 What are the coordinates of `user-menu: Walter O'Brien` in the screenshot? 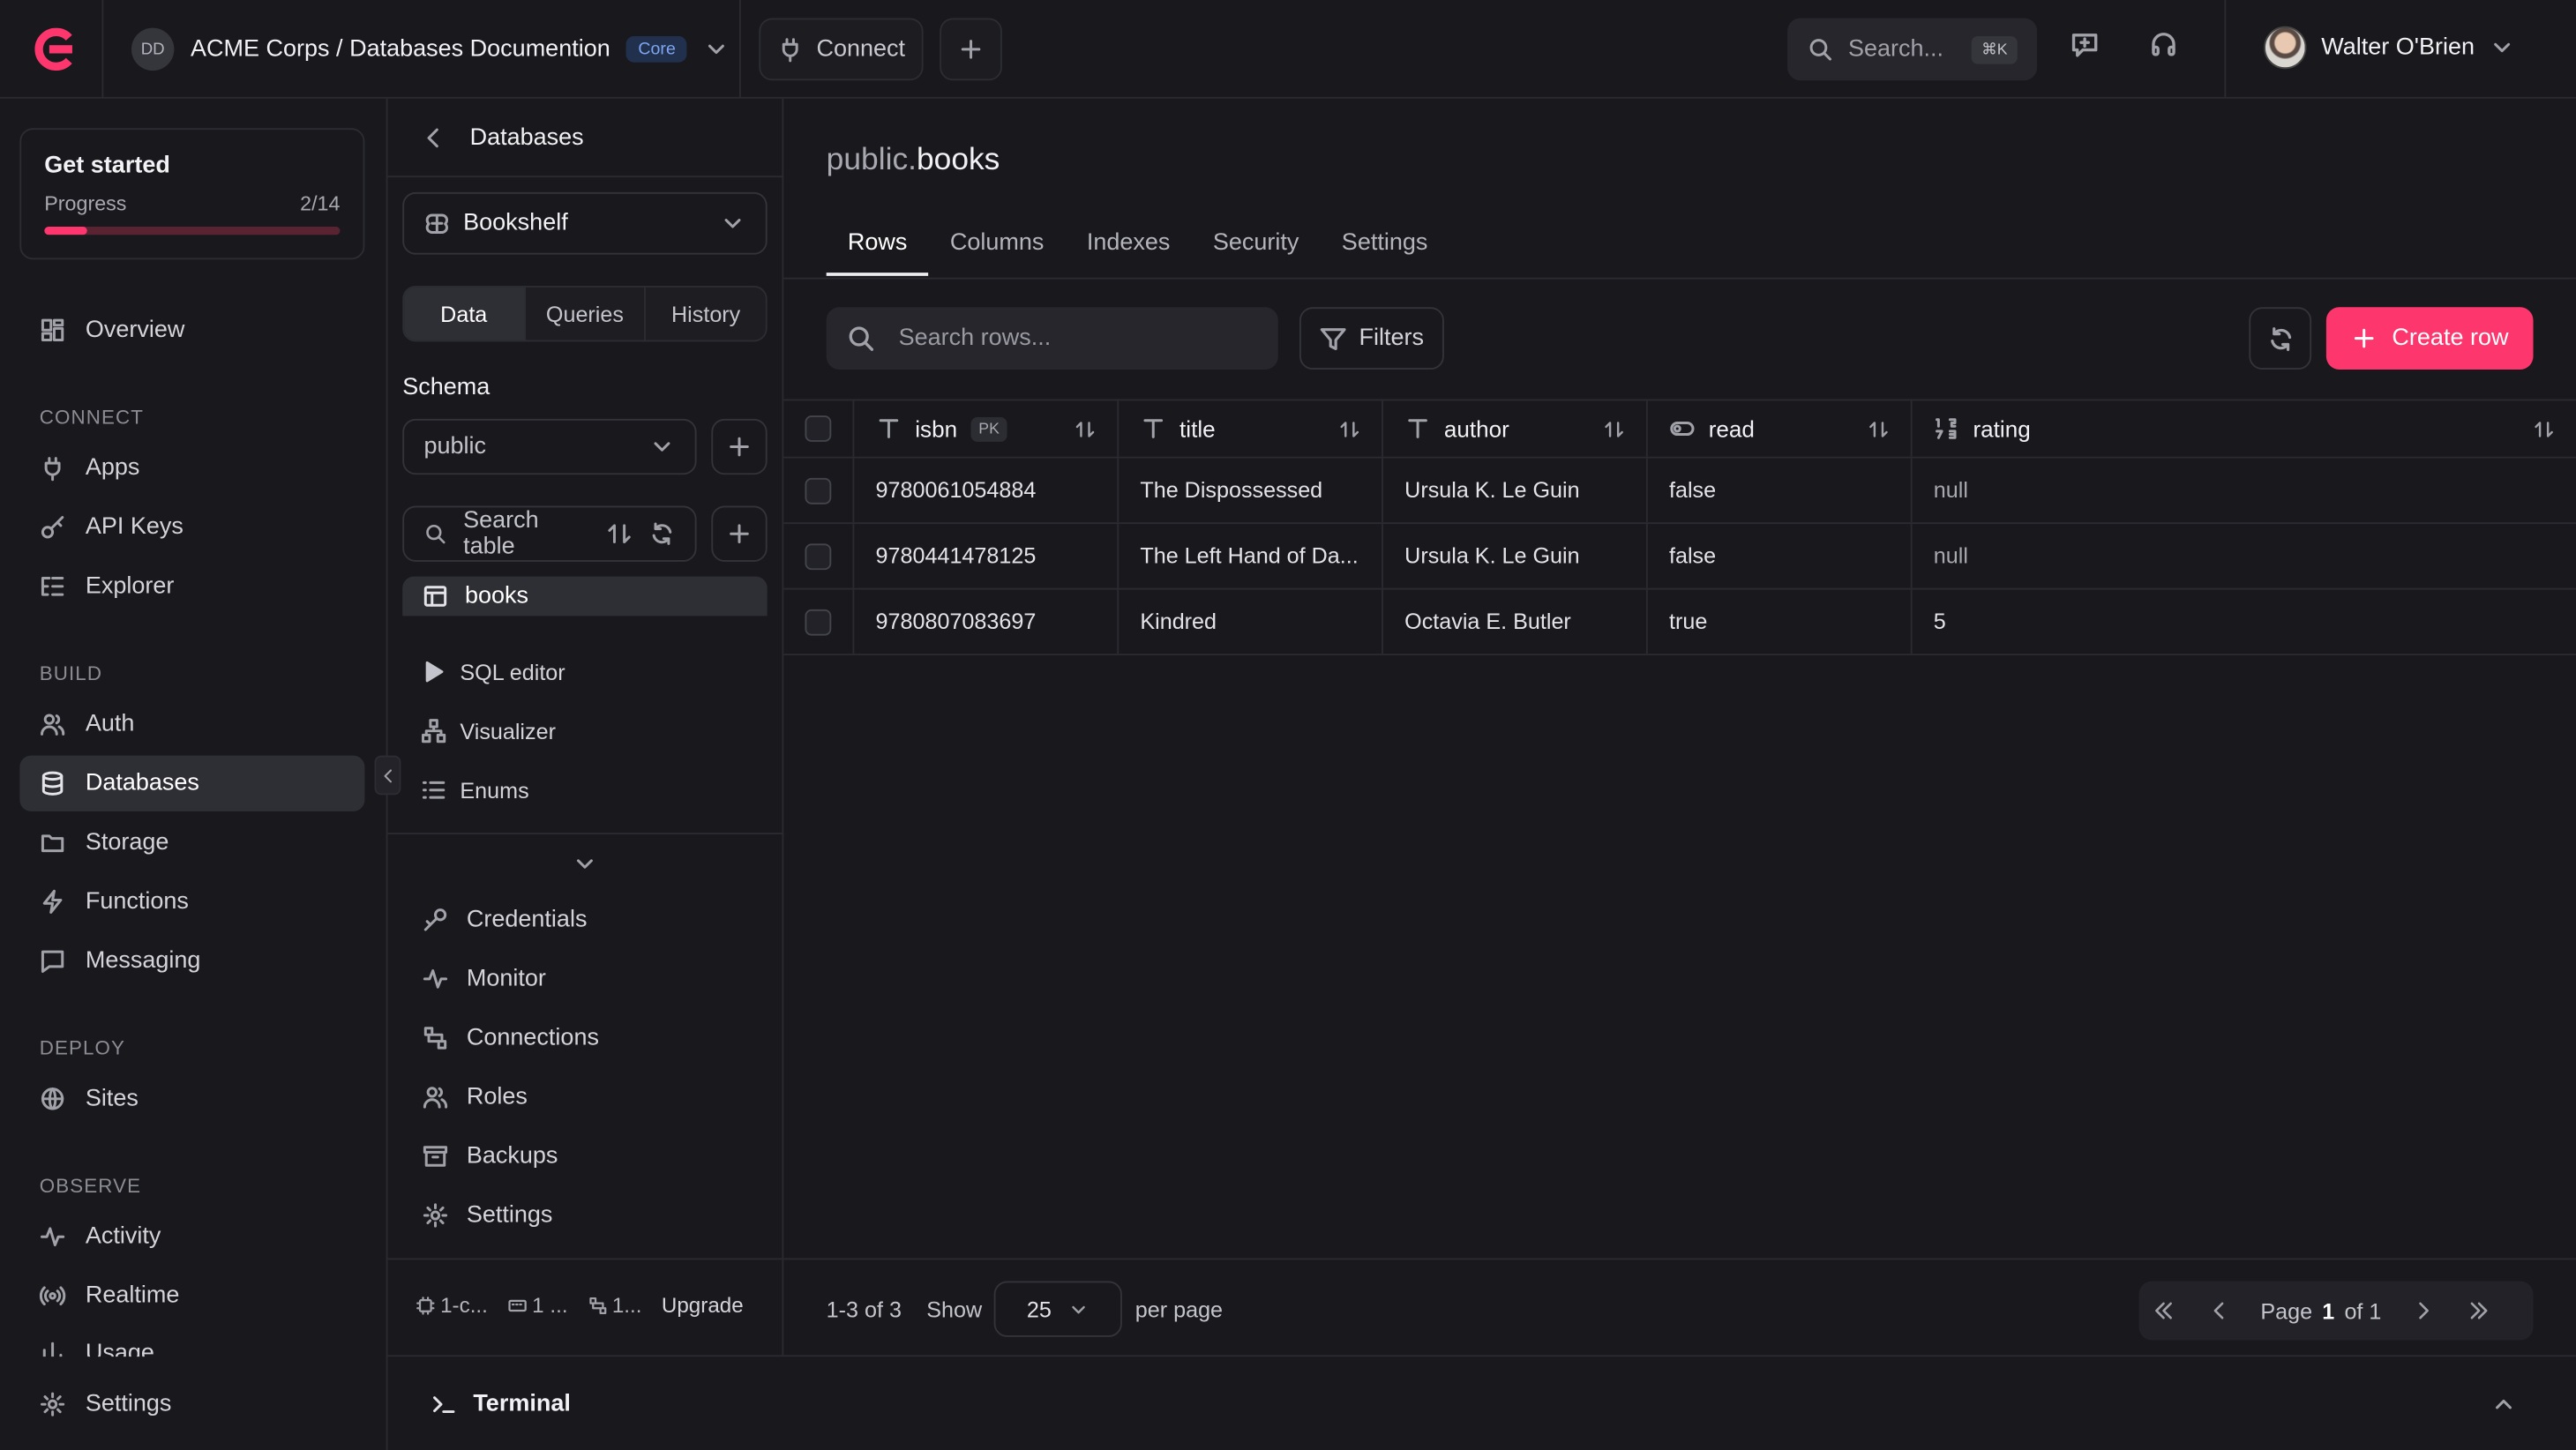 It's located at (2390, 48).